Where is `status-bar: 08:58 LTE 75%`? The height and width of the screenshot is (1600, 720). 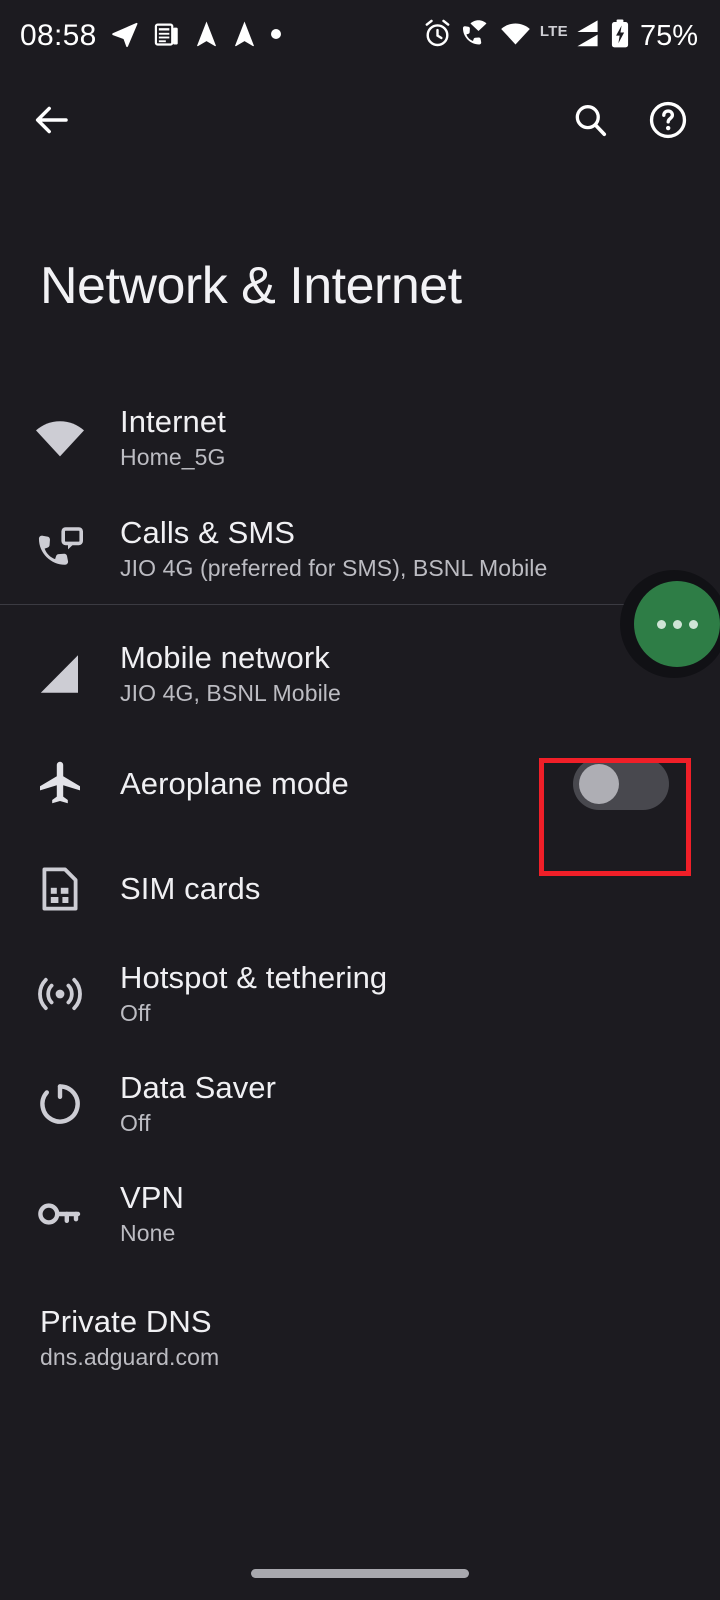 status-bar: 08:58 LTE 75% is located at coordinates (360, 36).